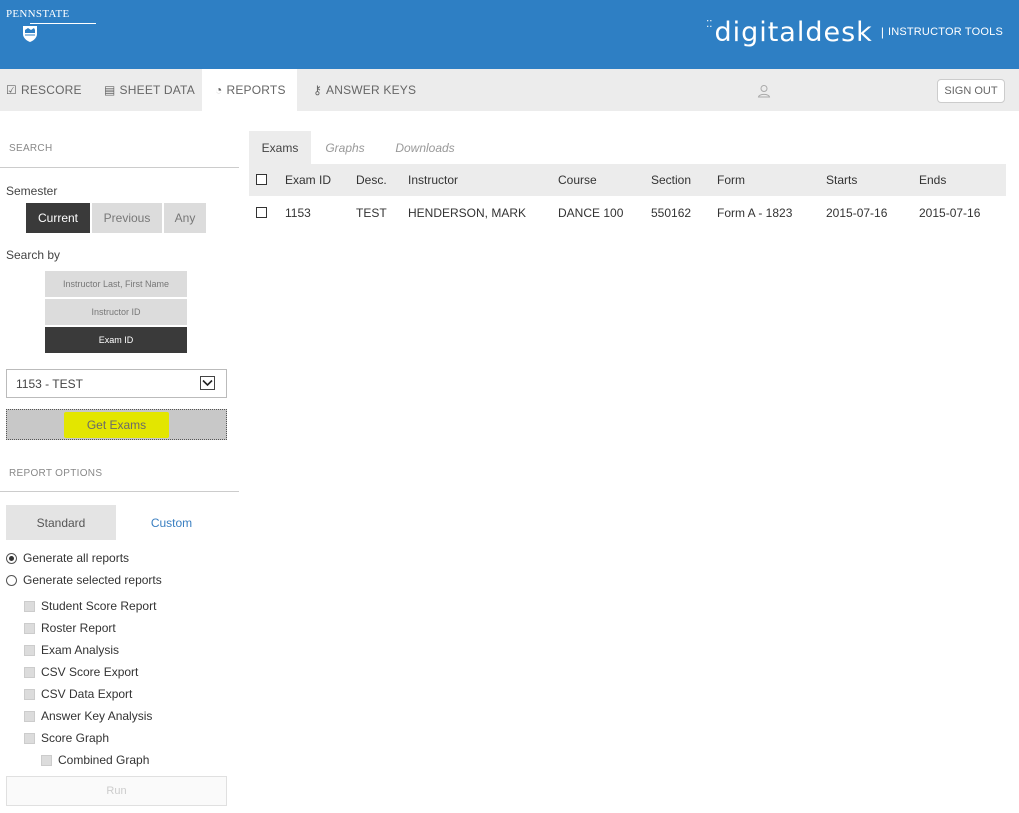 The height and width of the screenshot is (813, 1019). I want to click on cell-form: Form A - 1823, so click(755, 213).